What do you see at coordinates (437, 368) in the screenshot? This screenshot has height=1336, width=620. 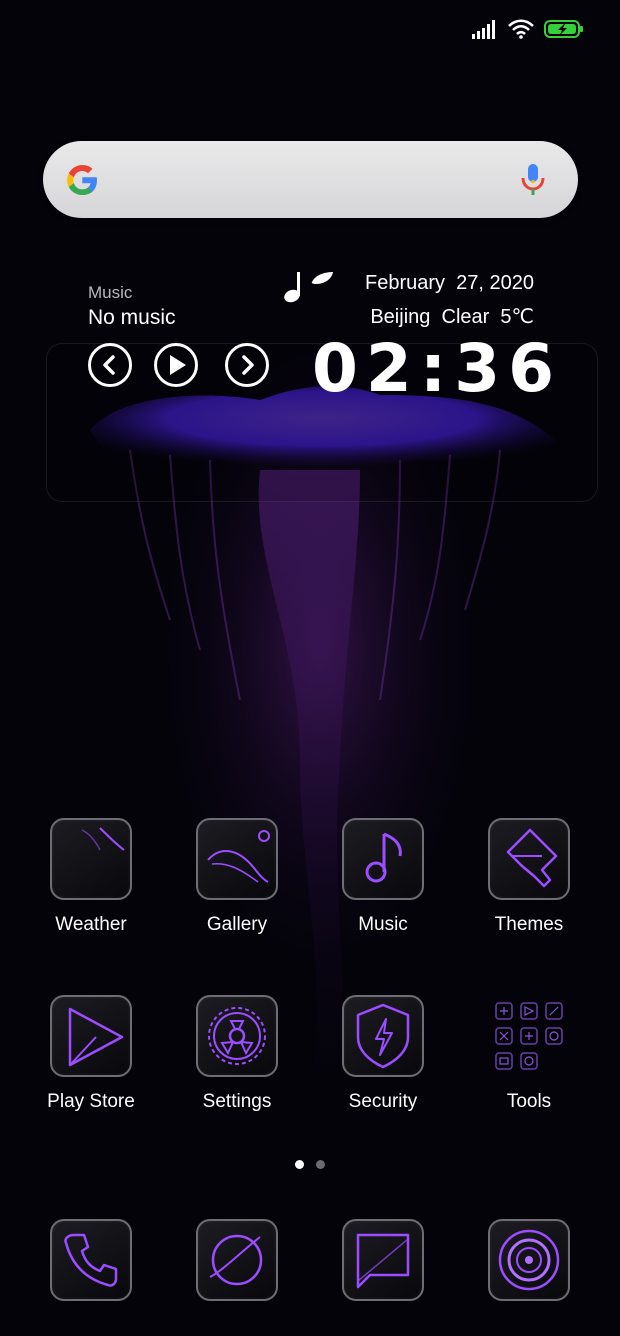 I see `clock-time: 02:36` at bounding box center [437, 368].